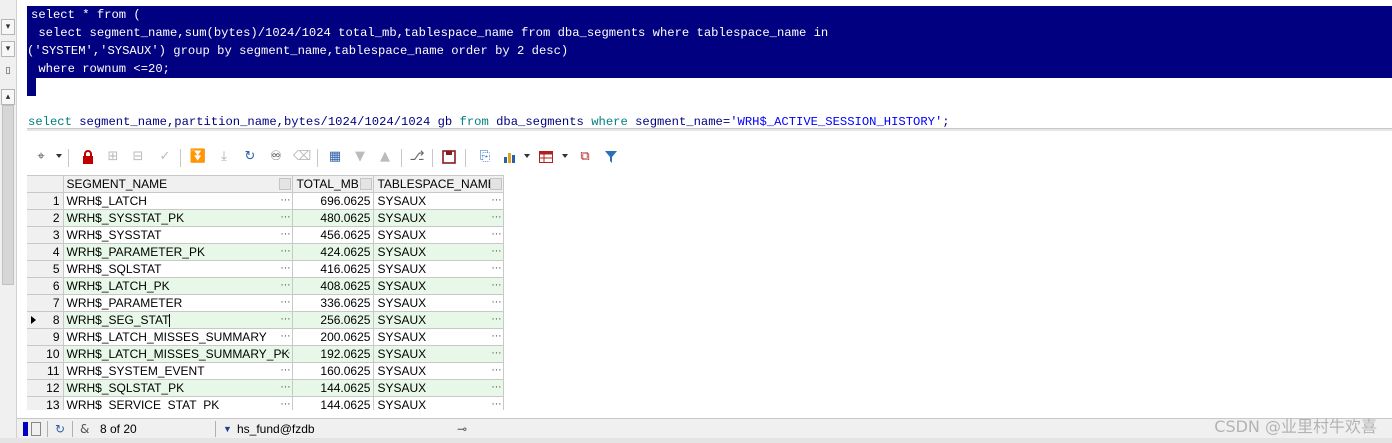 This screenshot has width=1392, height=443. I want to click on row-number: 4, so click(45, 252).